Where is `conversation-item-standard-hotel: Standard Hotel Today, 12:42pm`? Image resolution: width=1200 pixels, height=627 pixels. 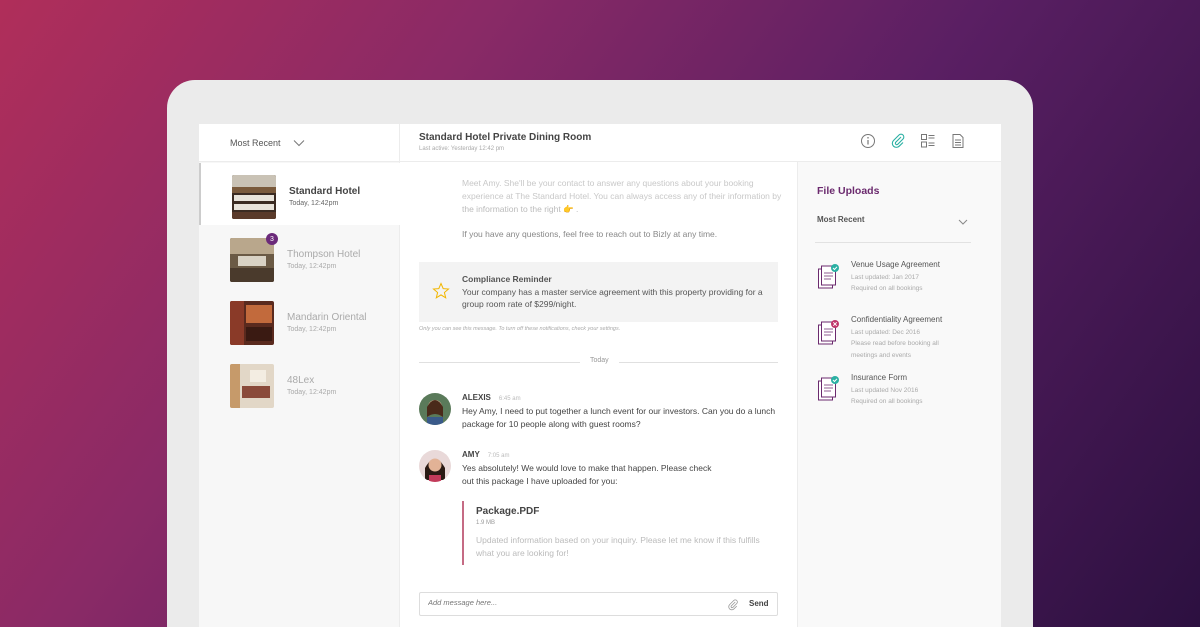
conversation-item-standard-hotel: Standard Hotel Today, 12:42pm is located at coordinates (299, 194).